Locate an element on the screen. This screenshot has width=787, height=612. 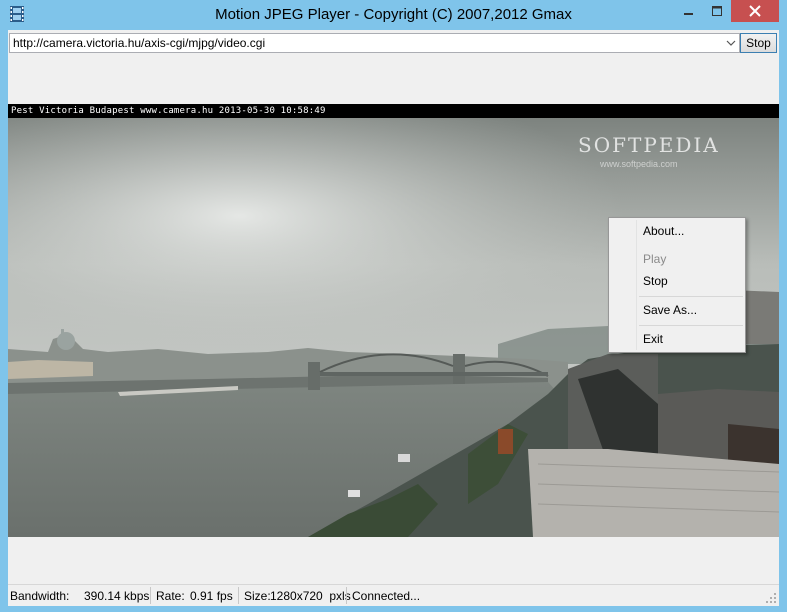
maximize-button is located at coordinates (717, 11).